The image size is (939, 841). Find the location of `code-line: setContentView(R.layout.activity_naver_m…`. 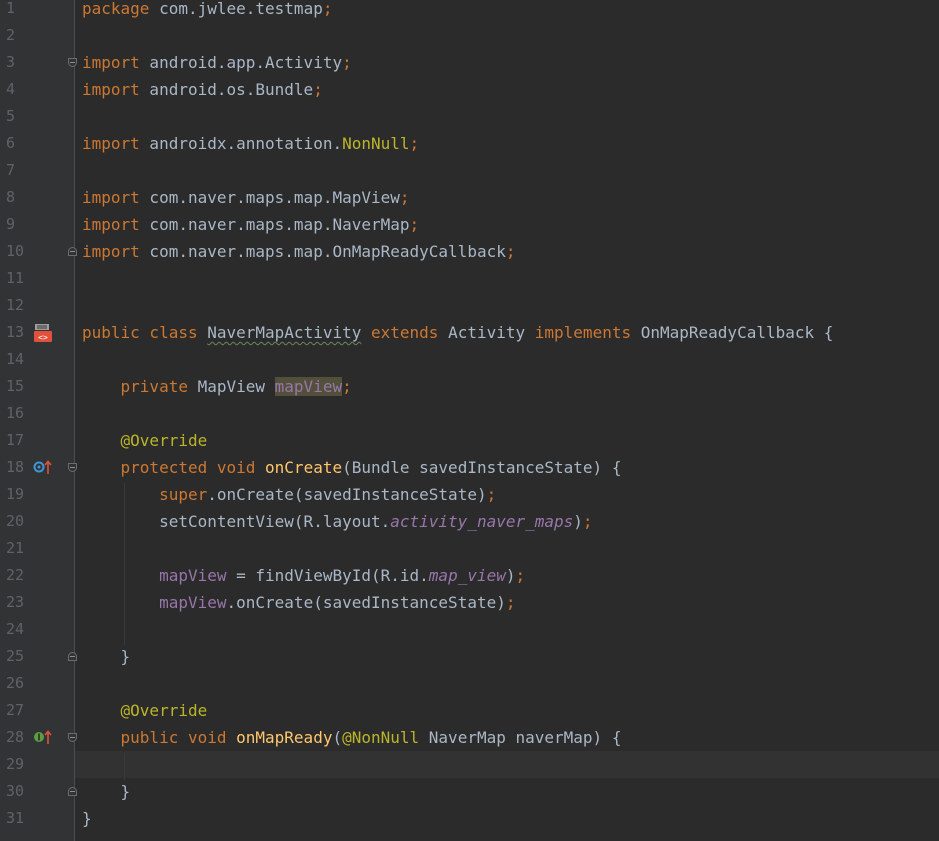

code-line: setContentView(R.layout.activity_naver_m… is located at coordinates (507, 521).